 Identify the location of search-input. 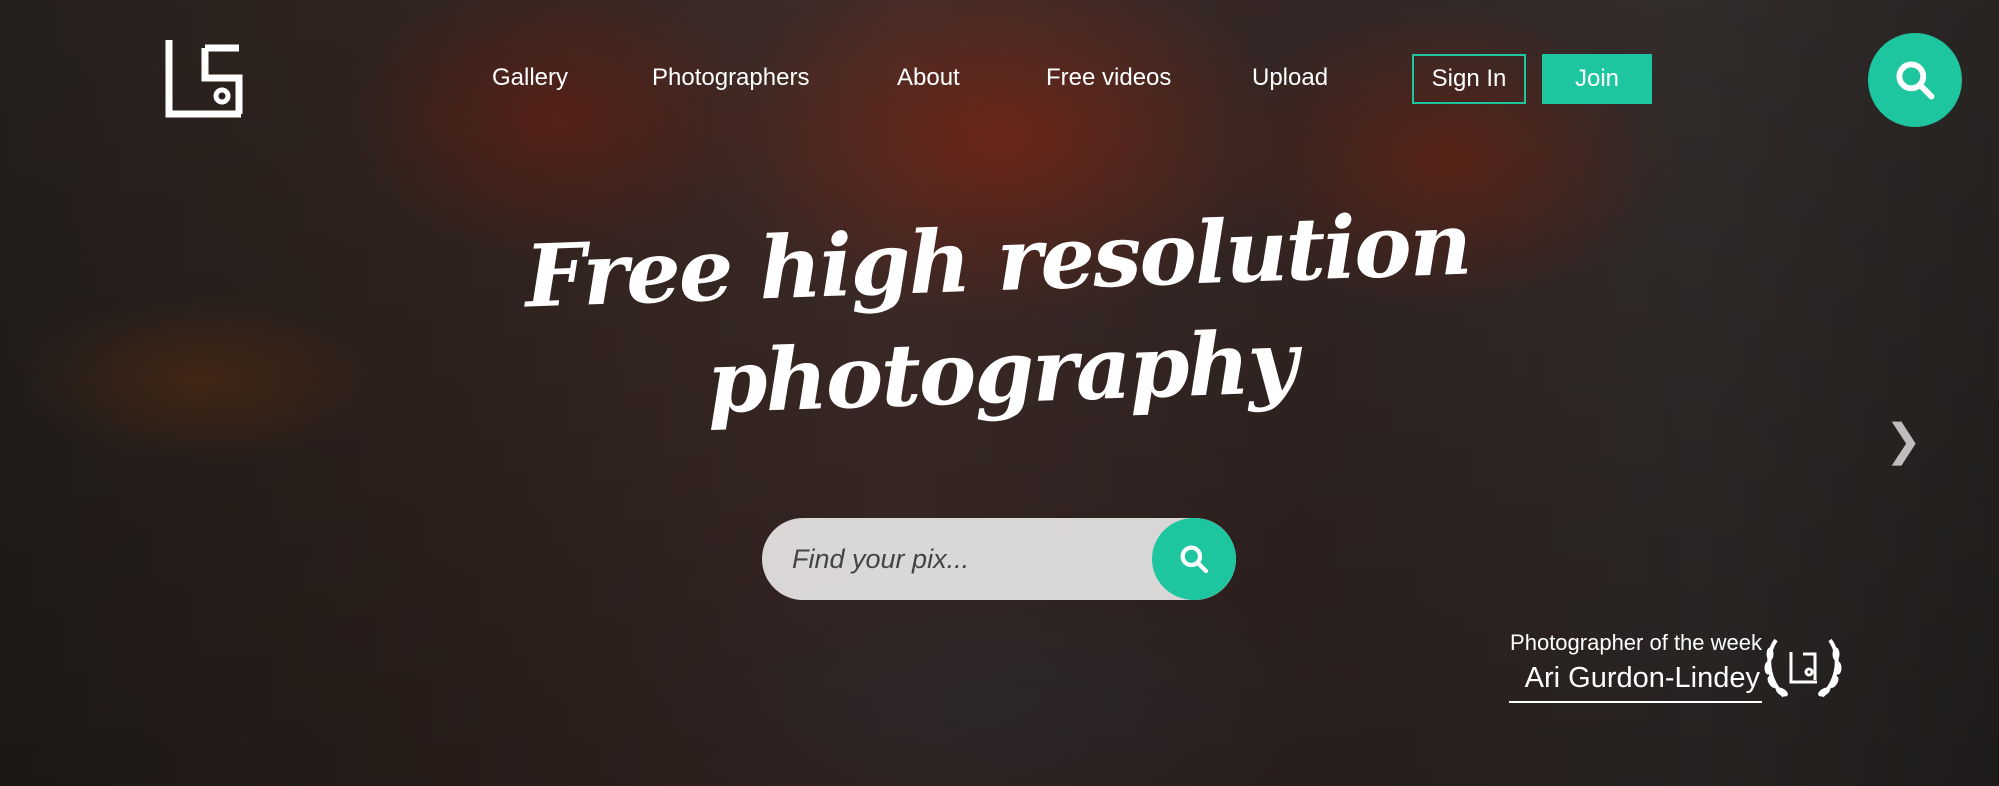
(957, 559).